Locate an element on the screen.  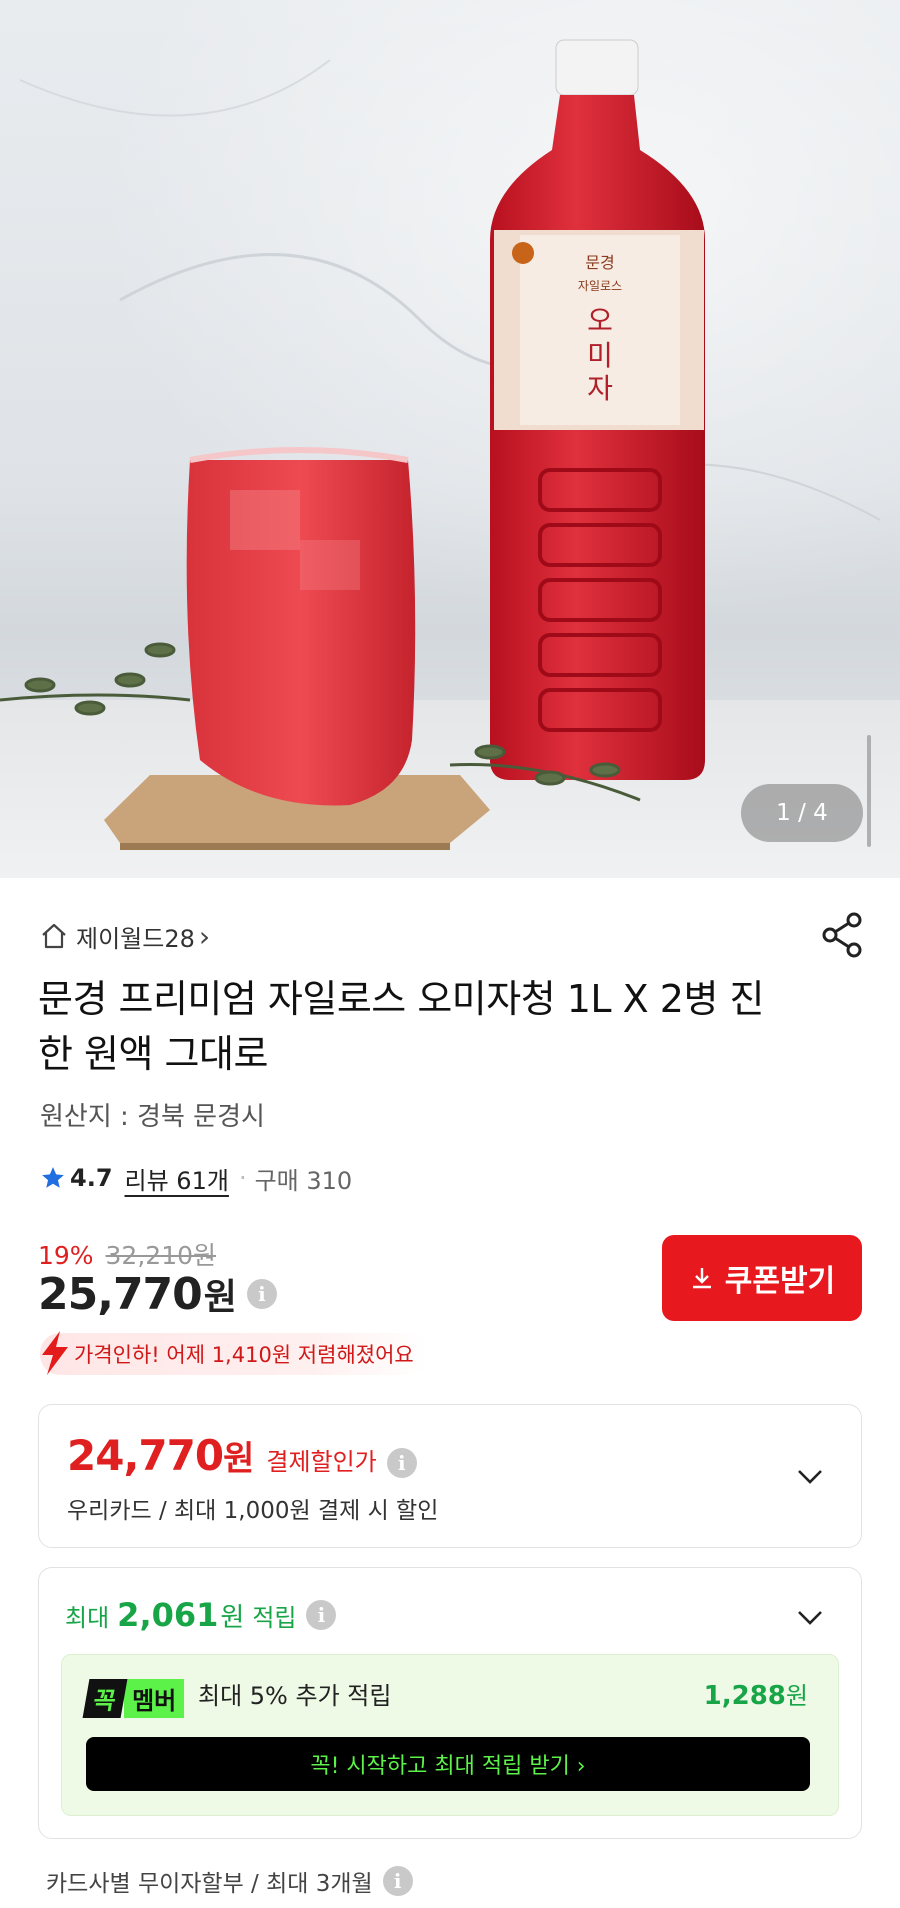
rating-score: 4.7 is located at coordinates (91, 1178).